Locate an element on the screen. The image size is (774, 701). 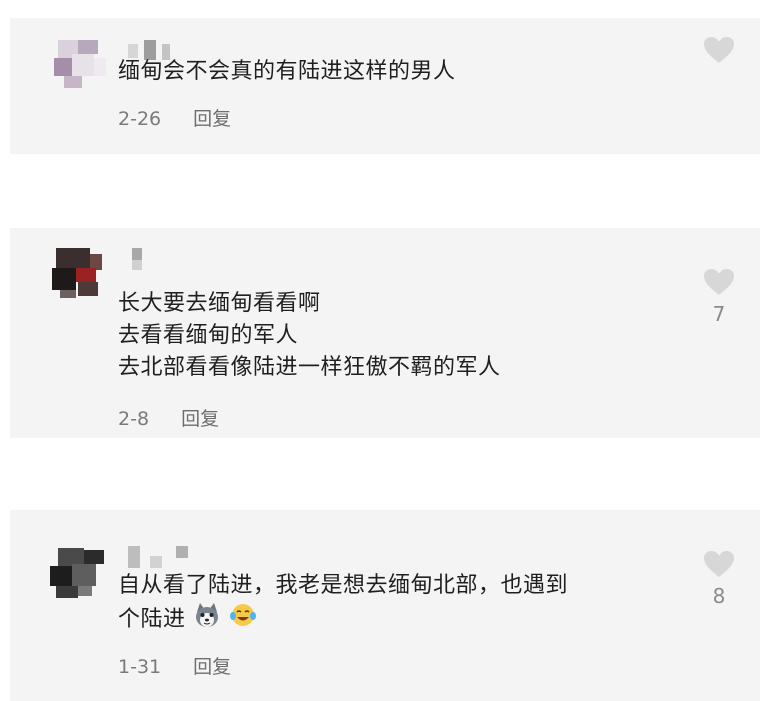
like-count: 7 is located at coordinates (719, 314).